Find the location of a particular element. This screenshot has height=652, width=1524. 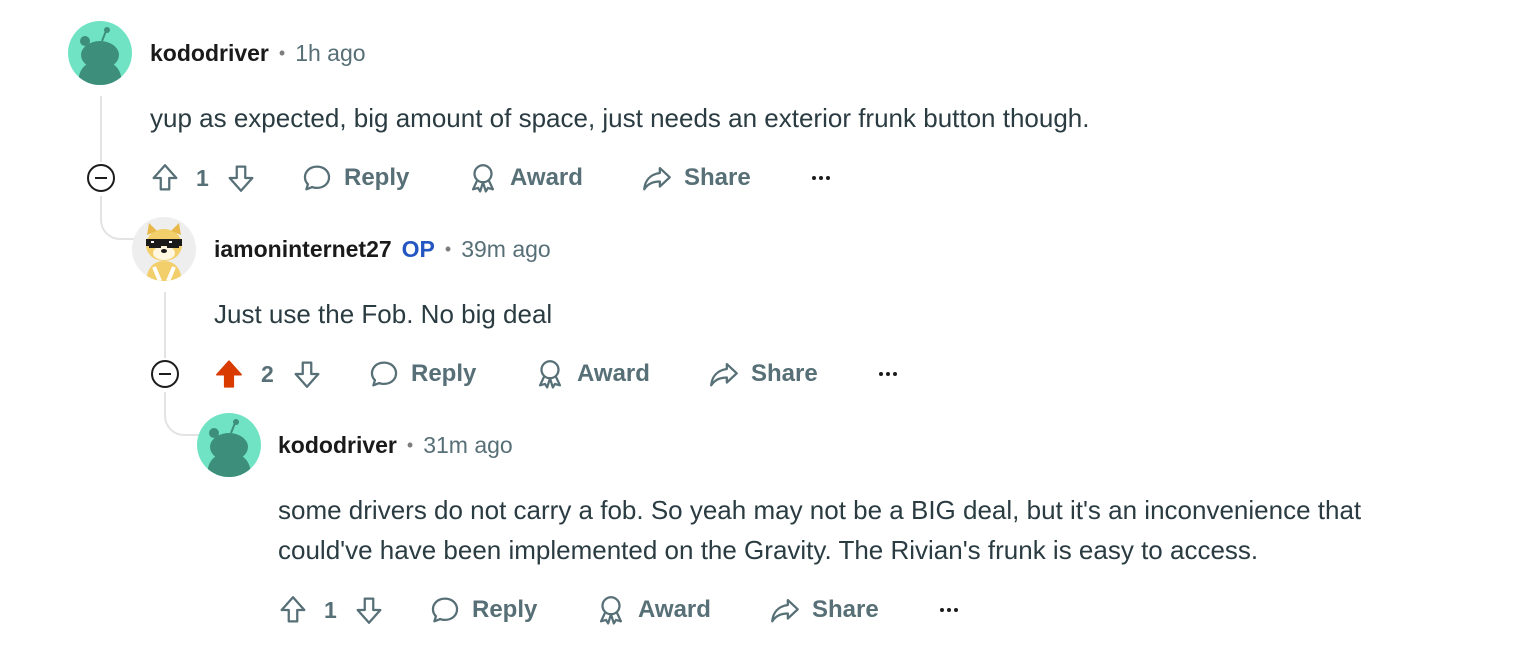

timestamp: 1h ago is located at coordinates (330, 53).